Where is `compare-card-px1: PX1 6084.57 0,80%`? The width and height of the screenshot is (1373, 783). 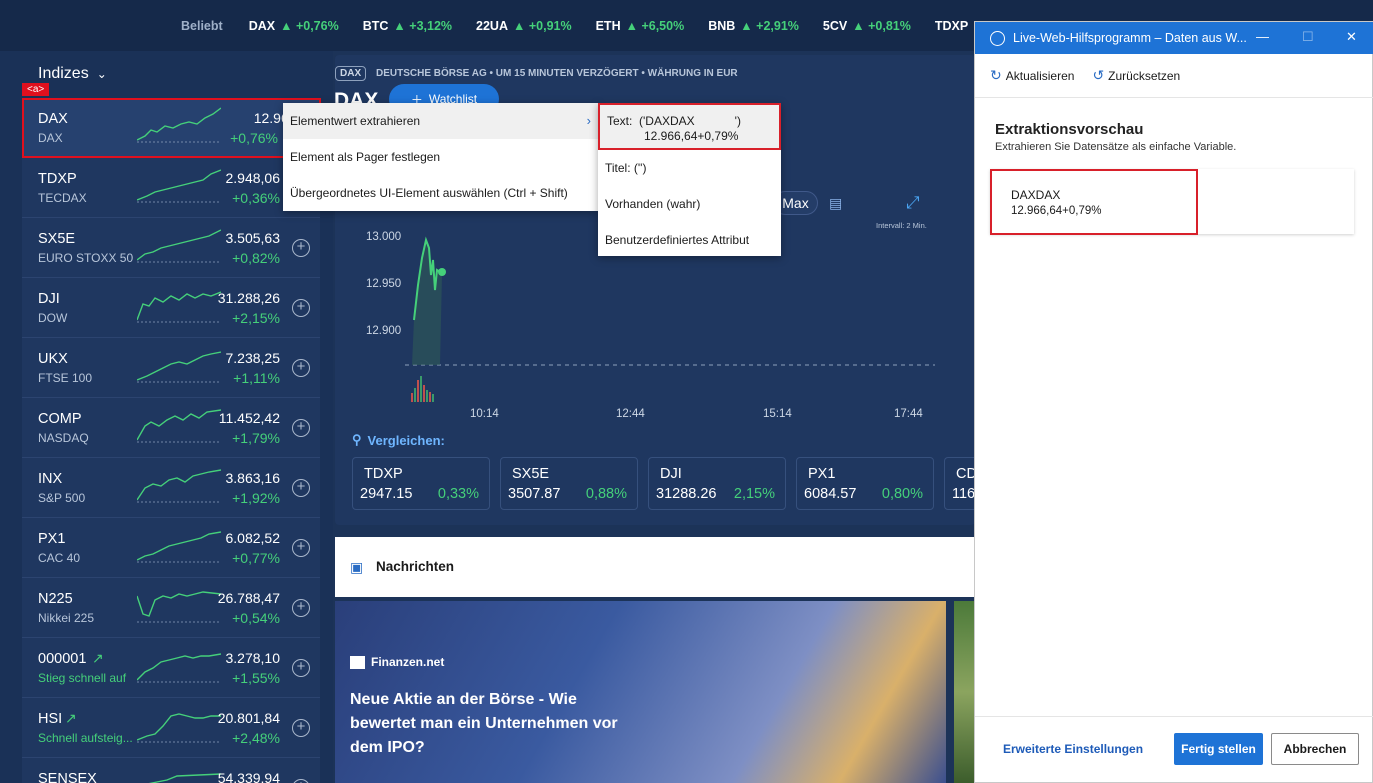 compare-card-px1: PX1 6084.57 0,80% is located at coordinates (865, 483).